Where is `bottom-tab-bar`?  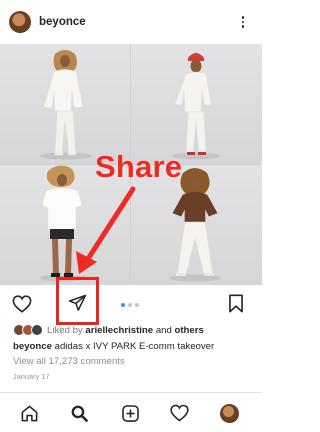 bottom-tab-bar is located at coordinates (130, 412).